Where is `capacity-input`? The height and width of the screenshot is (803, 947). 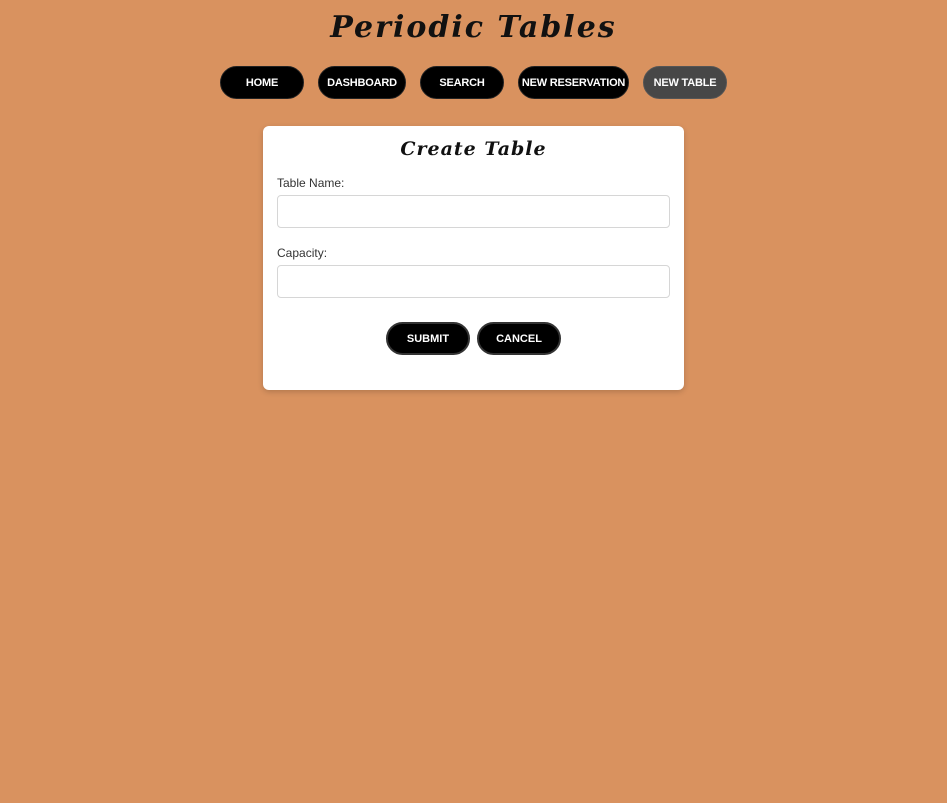 capacity-input is located at coordinates (473, 281).